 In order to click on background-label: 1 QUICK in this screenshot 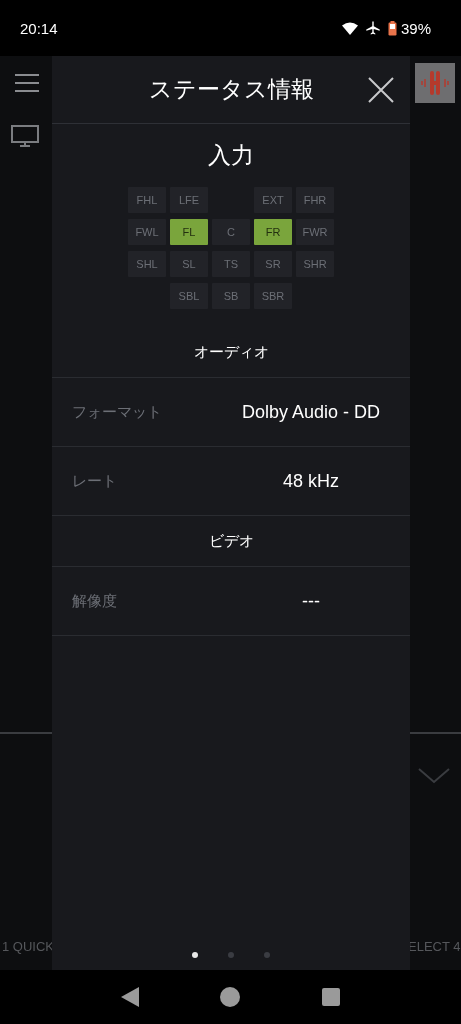, I will do `click(28, 946)`.